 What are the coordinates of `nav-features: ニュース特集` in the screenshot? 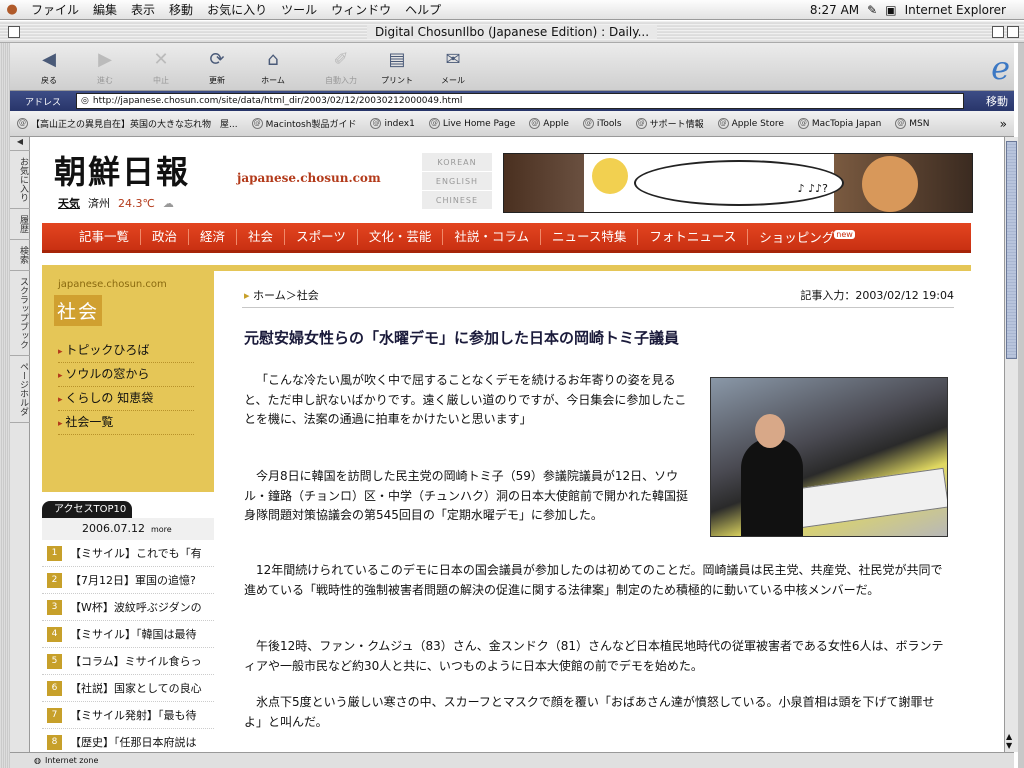 It's located at (590, 236).